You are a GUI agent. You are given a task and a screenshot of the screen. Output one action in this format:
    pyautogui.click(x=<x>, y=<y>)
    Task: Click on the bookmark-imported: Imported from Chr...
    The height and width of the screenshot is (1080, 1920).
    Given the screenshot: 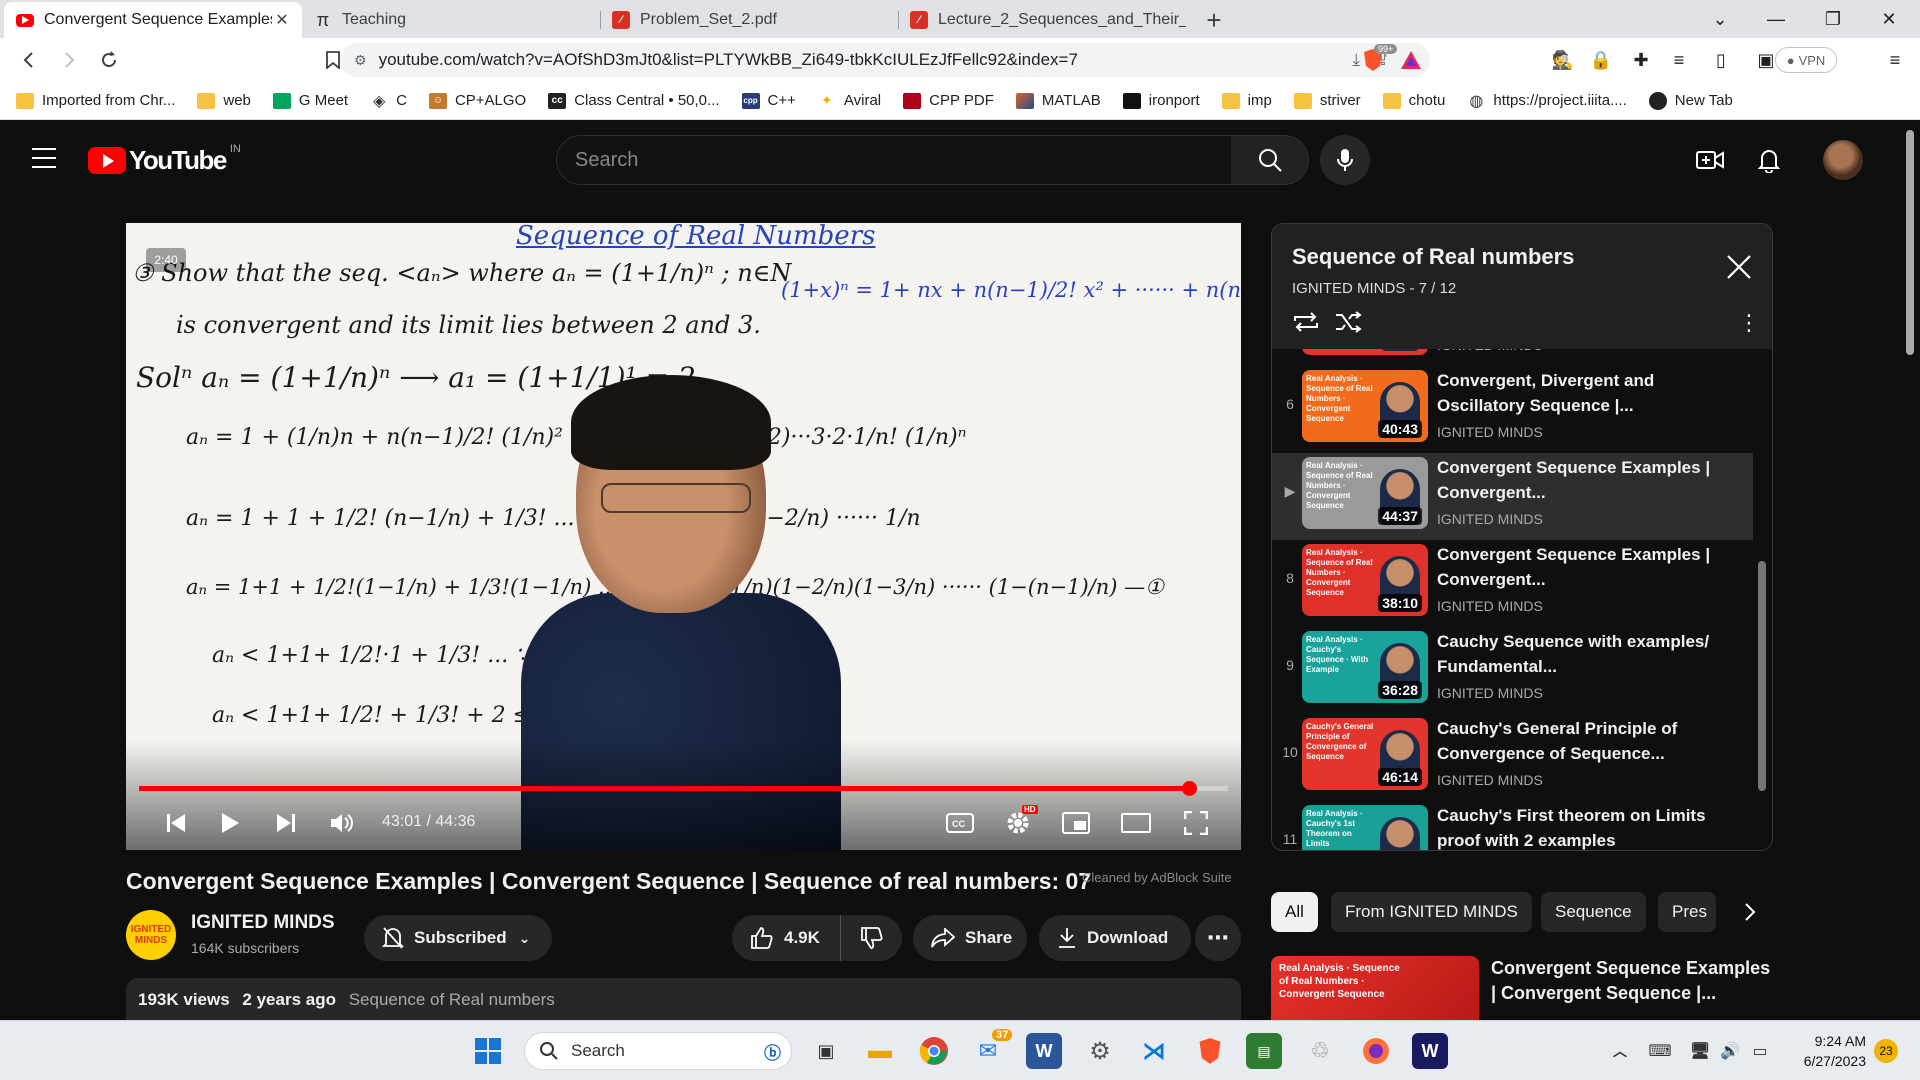 What is the action you would take?
    pyautogui.click(x=95, y=100)
    